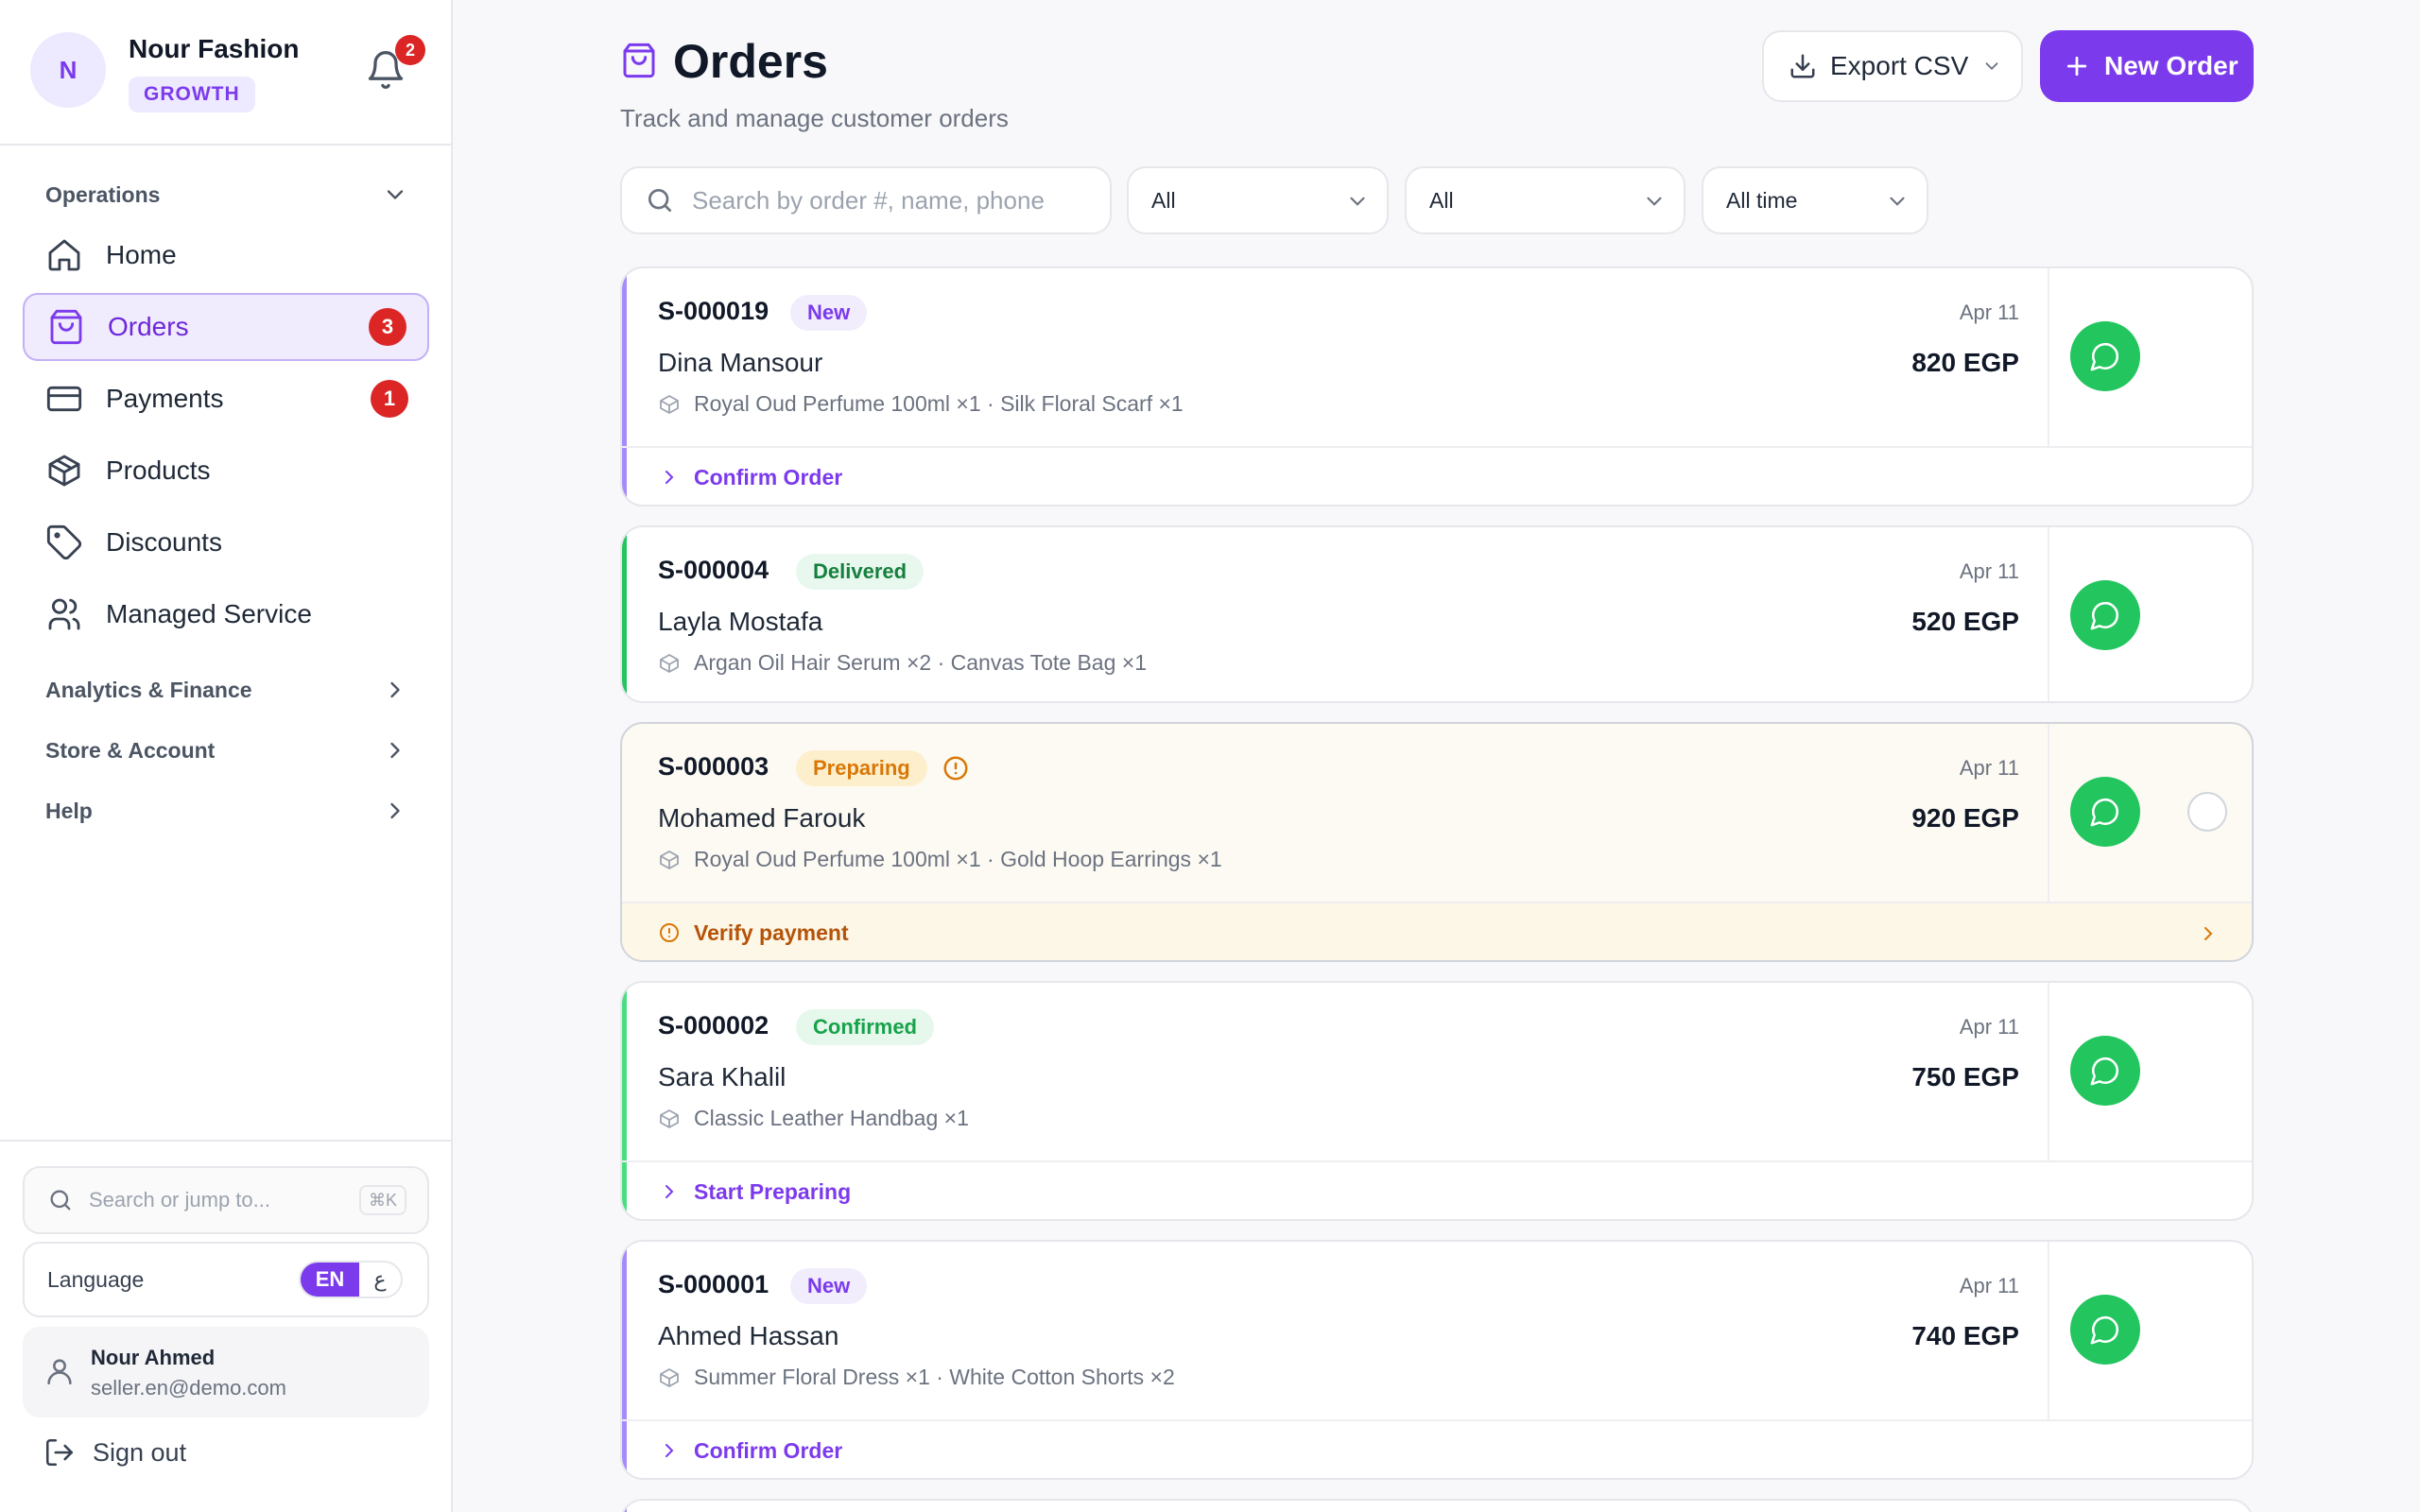 This screenshot has height=1512, width=2420. What do you see at coordinates (226, 1372) in the screenshot?
I see `user-profile: Nour Ahmed seller.en@demo.com` at bounding box center [226, 1372].